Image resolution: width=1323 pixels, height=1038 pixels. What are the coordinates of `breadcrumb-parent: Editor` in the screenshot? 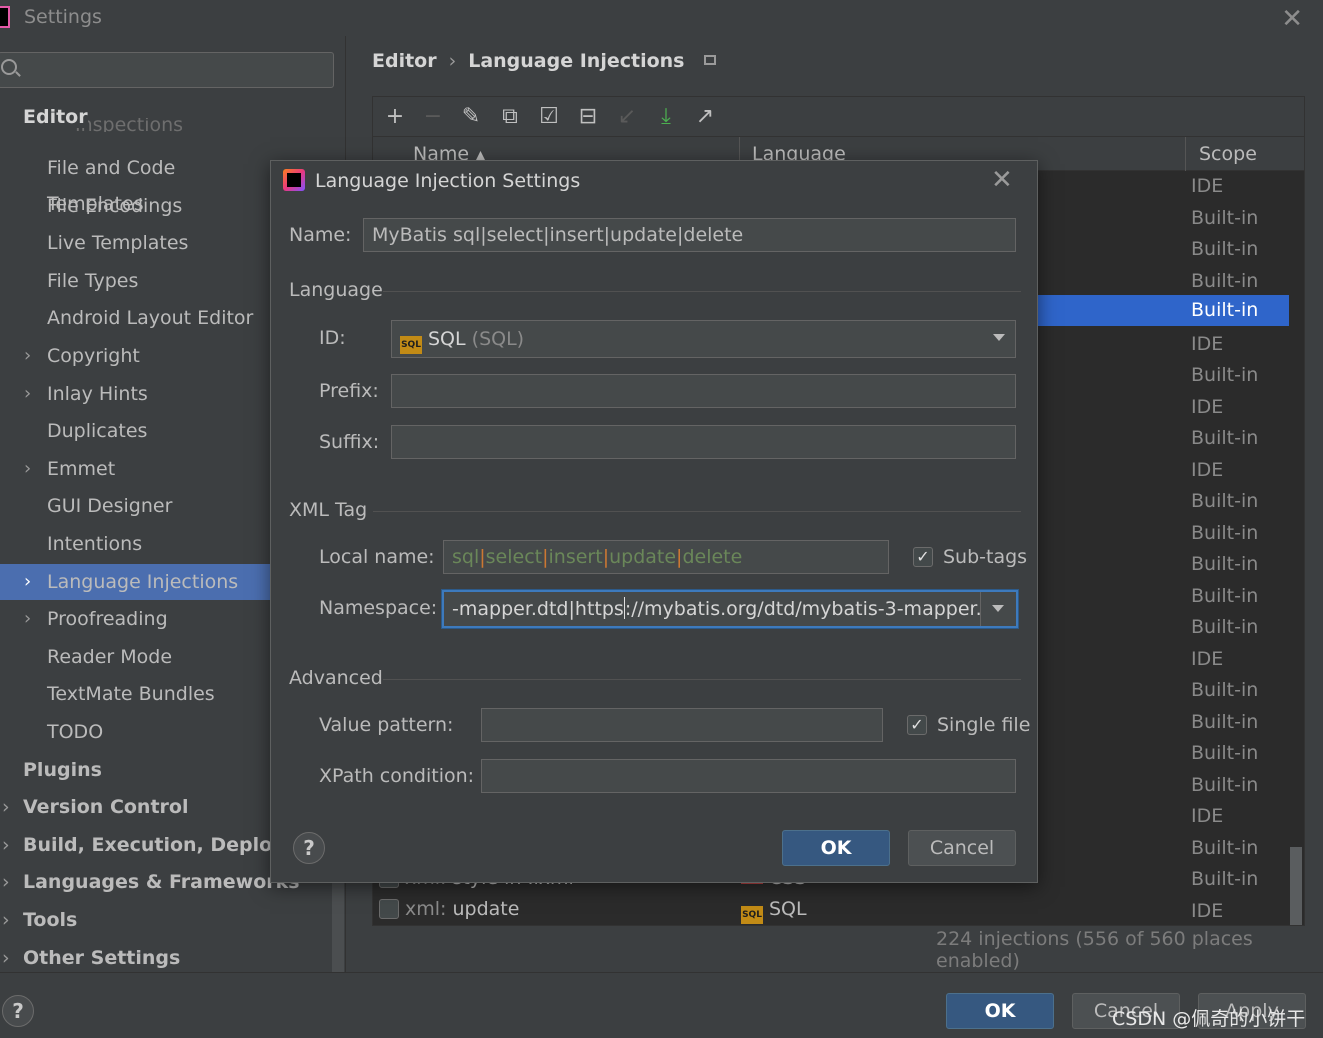 It's located at (404, 61).